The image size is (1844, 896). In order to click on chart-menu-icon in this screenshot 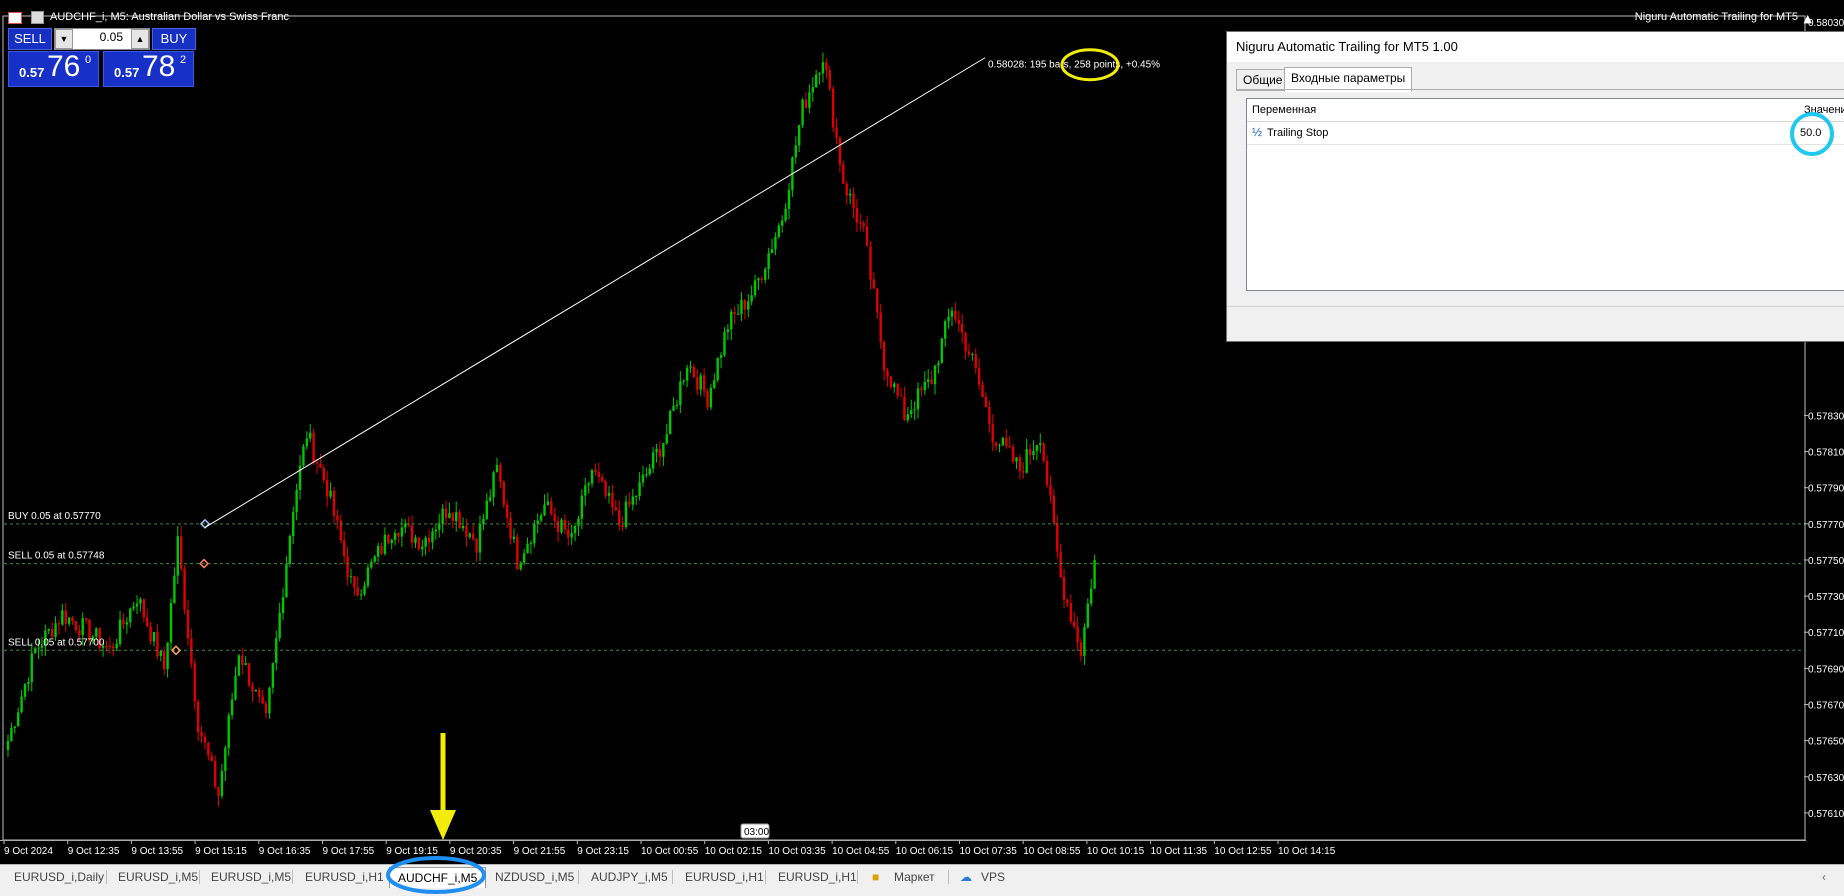, I will do `click(15, 18)`.